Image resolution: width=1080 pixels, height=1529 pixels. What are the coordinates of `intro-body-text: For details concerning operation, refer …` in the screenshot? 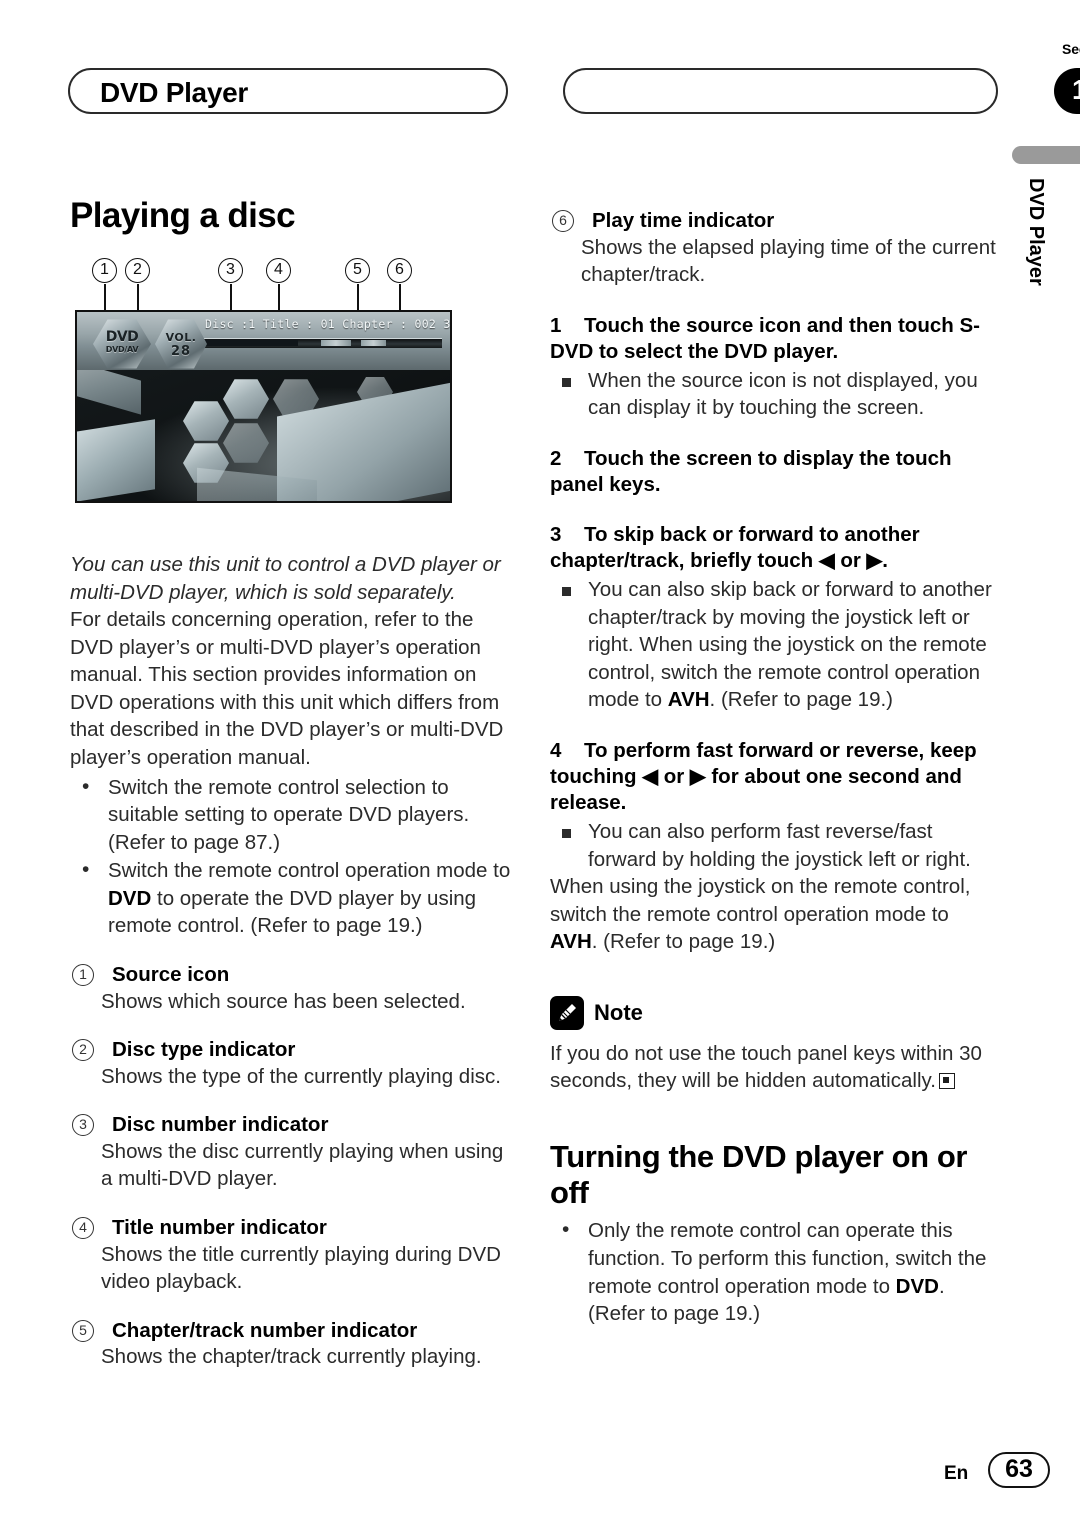 It's located at (287, 688).